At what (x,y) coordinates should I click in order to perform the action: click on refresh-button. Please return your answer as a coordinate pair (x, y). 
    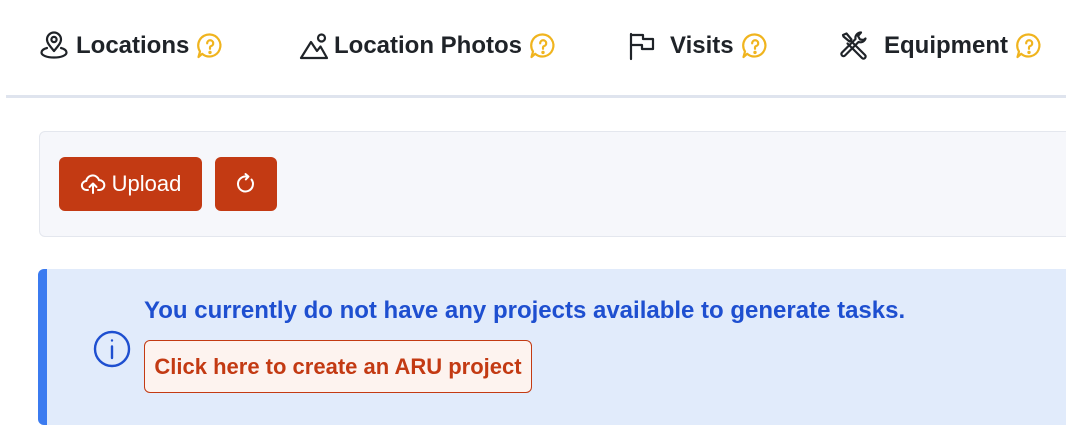
    Looking at the image, I should click on (246, 184).